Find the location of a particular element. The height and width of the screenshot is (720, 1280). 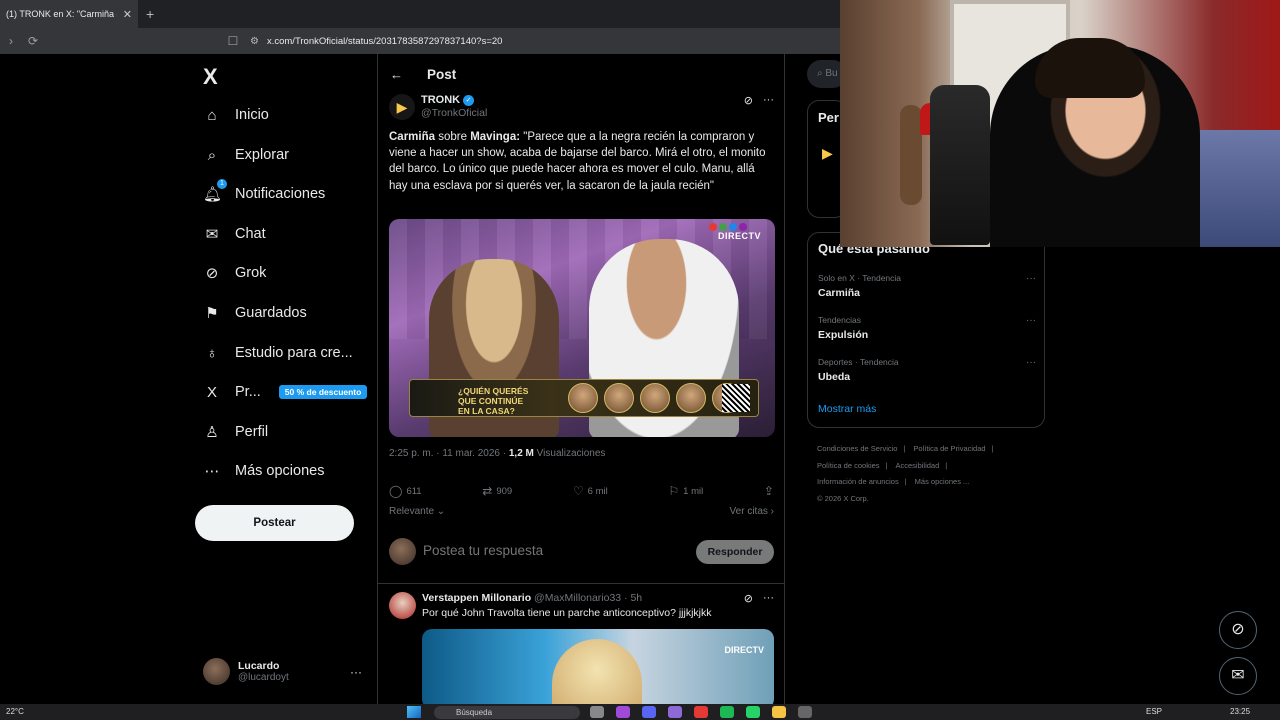

reply-input is located at coordinates (548, 550).